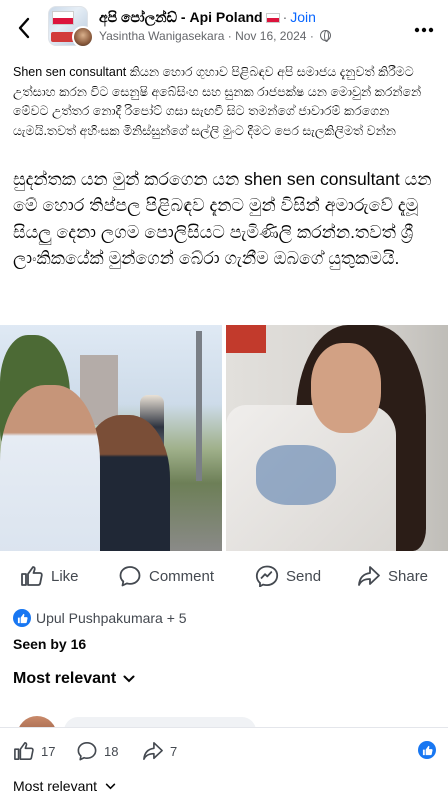 The width and height of the screenshot is (448, 799). Describe the element at coordinates (49, 644) in the screenshot. I see `seen-count: Seen by 16` at that location.